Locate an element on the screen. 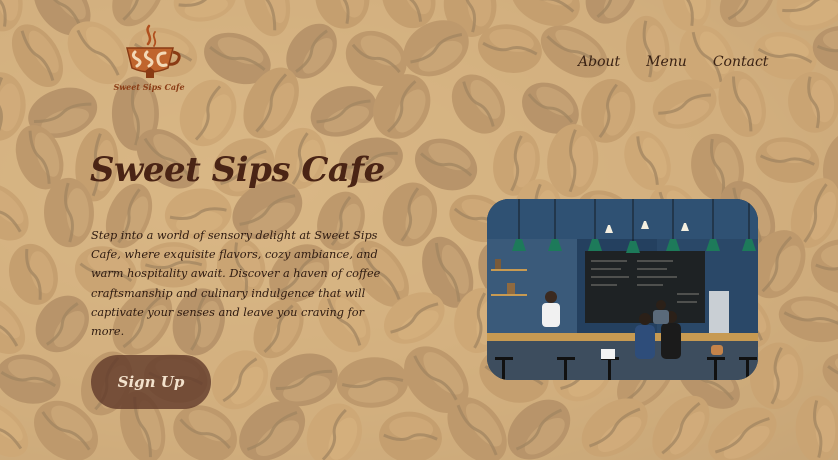 This screenshot has width=838, height=460. nav-item-menu: Menu is located at coordinates (666, 62).